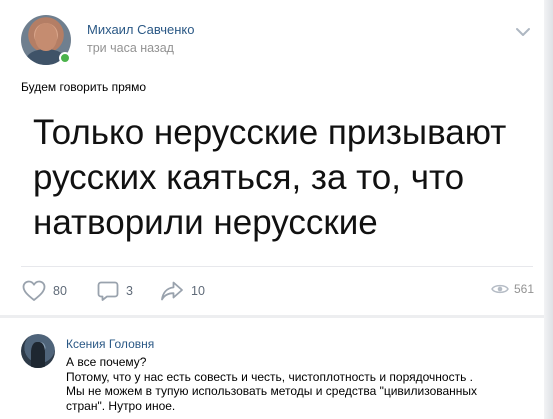  I want to click on share-count: 10, so click(198, 291).